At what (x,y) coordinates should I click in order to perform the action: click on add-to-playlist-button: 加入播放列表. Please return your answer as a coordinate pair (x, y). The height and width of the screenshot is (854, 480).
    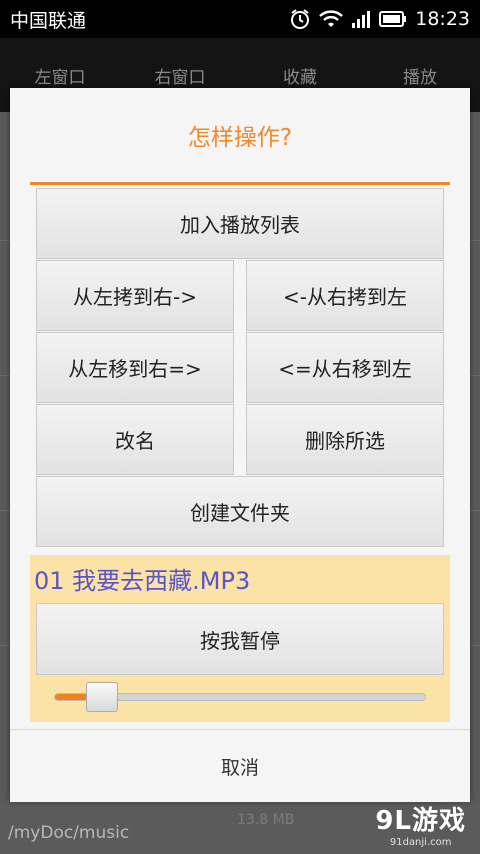
    Looking at the image, I should click on (240, 223).